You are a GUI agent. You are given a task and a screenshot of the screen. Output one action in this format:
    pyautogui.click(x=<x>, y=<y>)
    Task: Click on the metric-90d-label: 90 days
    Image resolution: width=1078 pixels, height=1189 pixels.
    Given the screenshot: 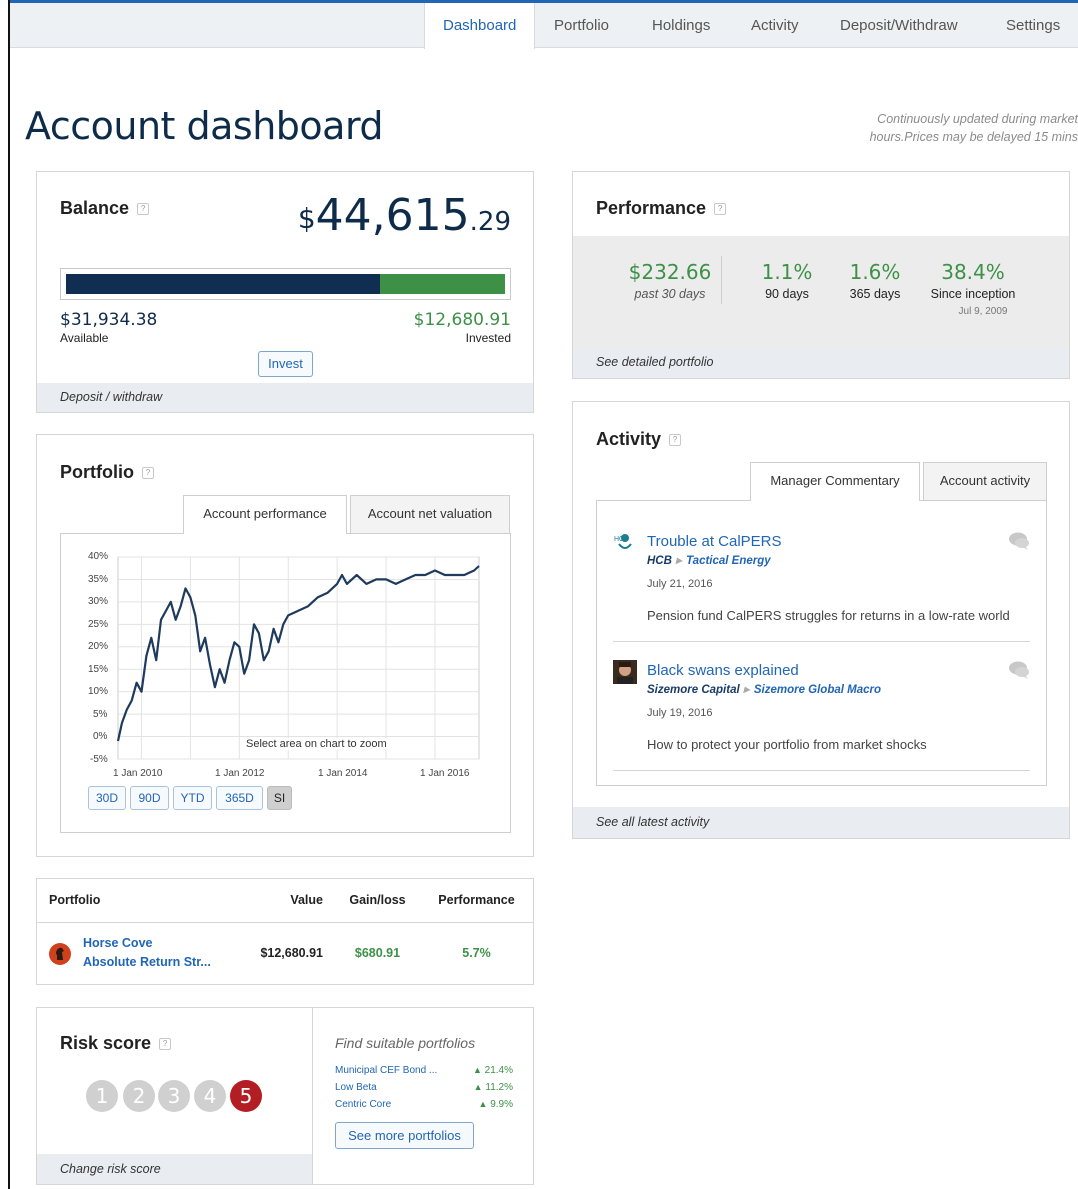 What is the action you would take?
    pyautogui.click(x=787, y=294)
    